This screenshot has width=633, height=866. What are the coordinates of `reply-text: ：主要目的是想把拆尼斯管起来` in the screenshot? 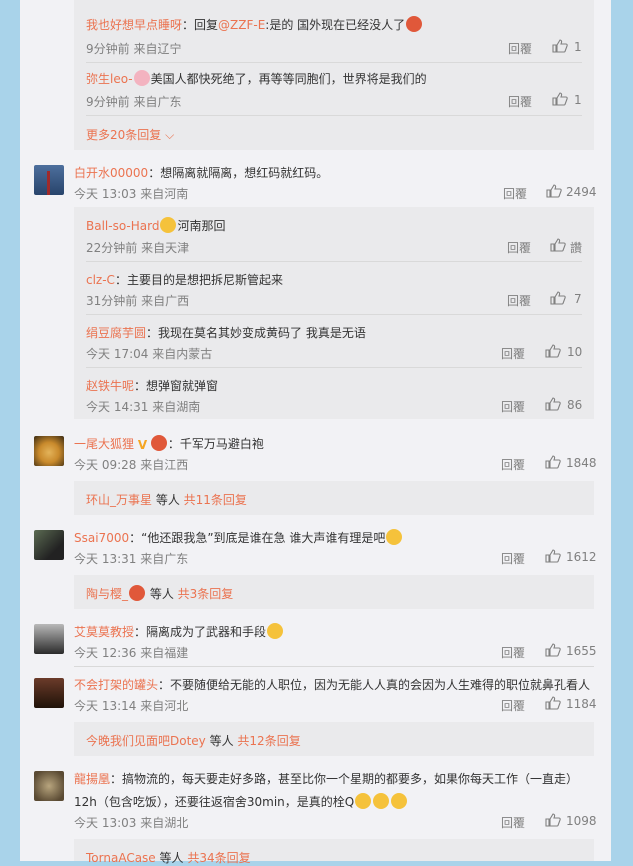 It's located at (198, 280).